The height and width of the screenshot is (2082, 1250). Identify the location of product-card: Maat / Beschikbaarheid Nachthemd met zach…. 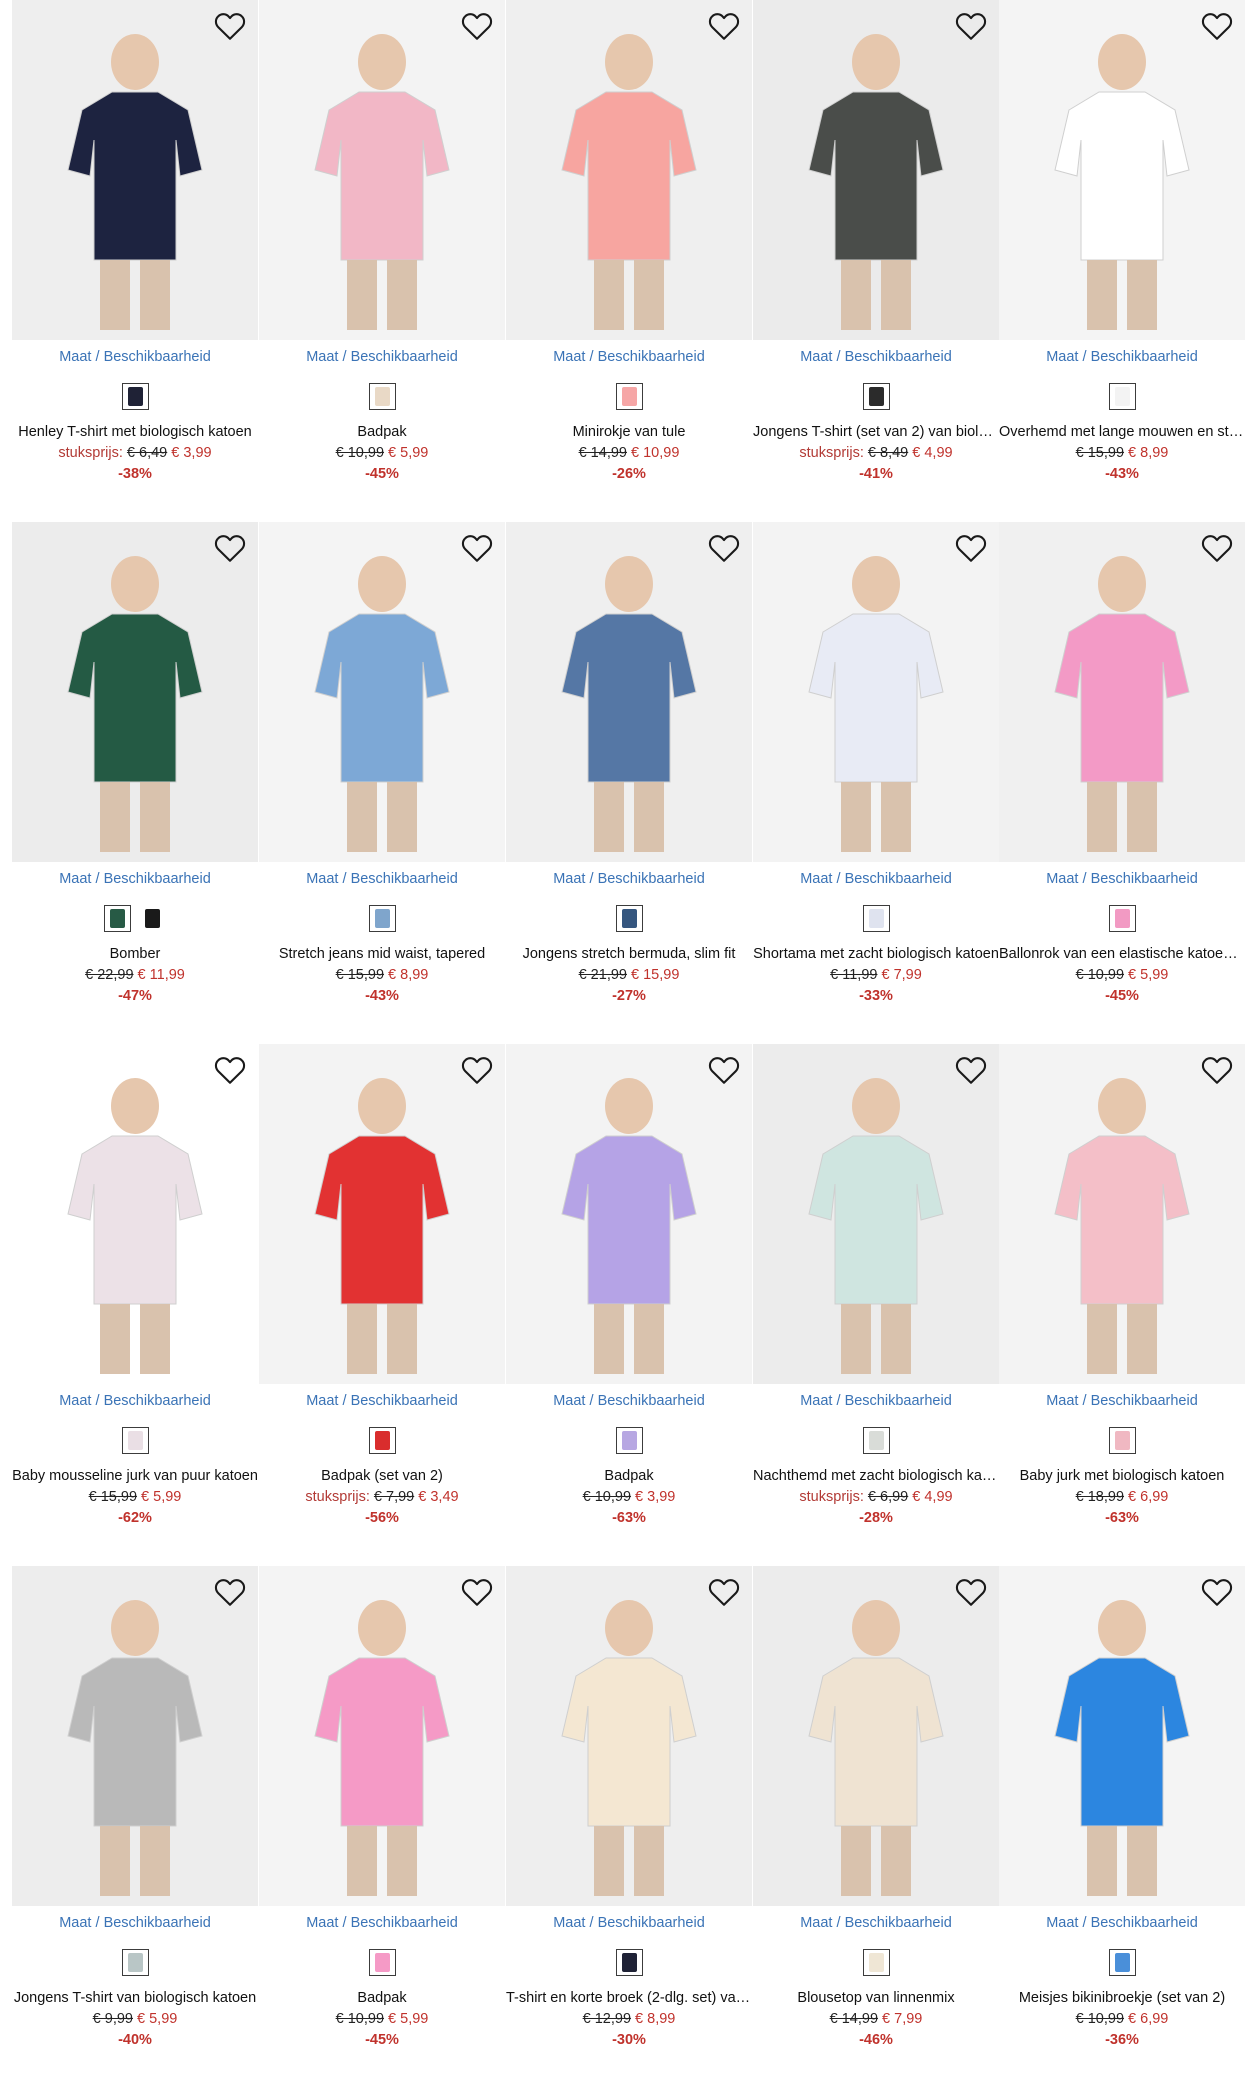
(876, 1294).